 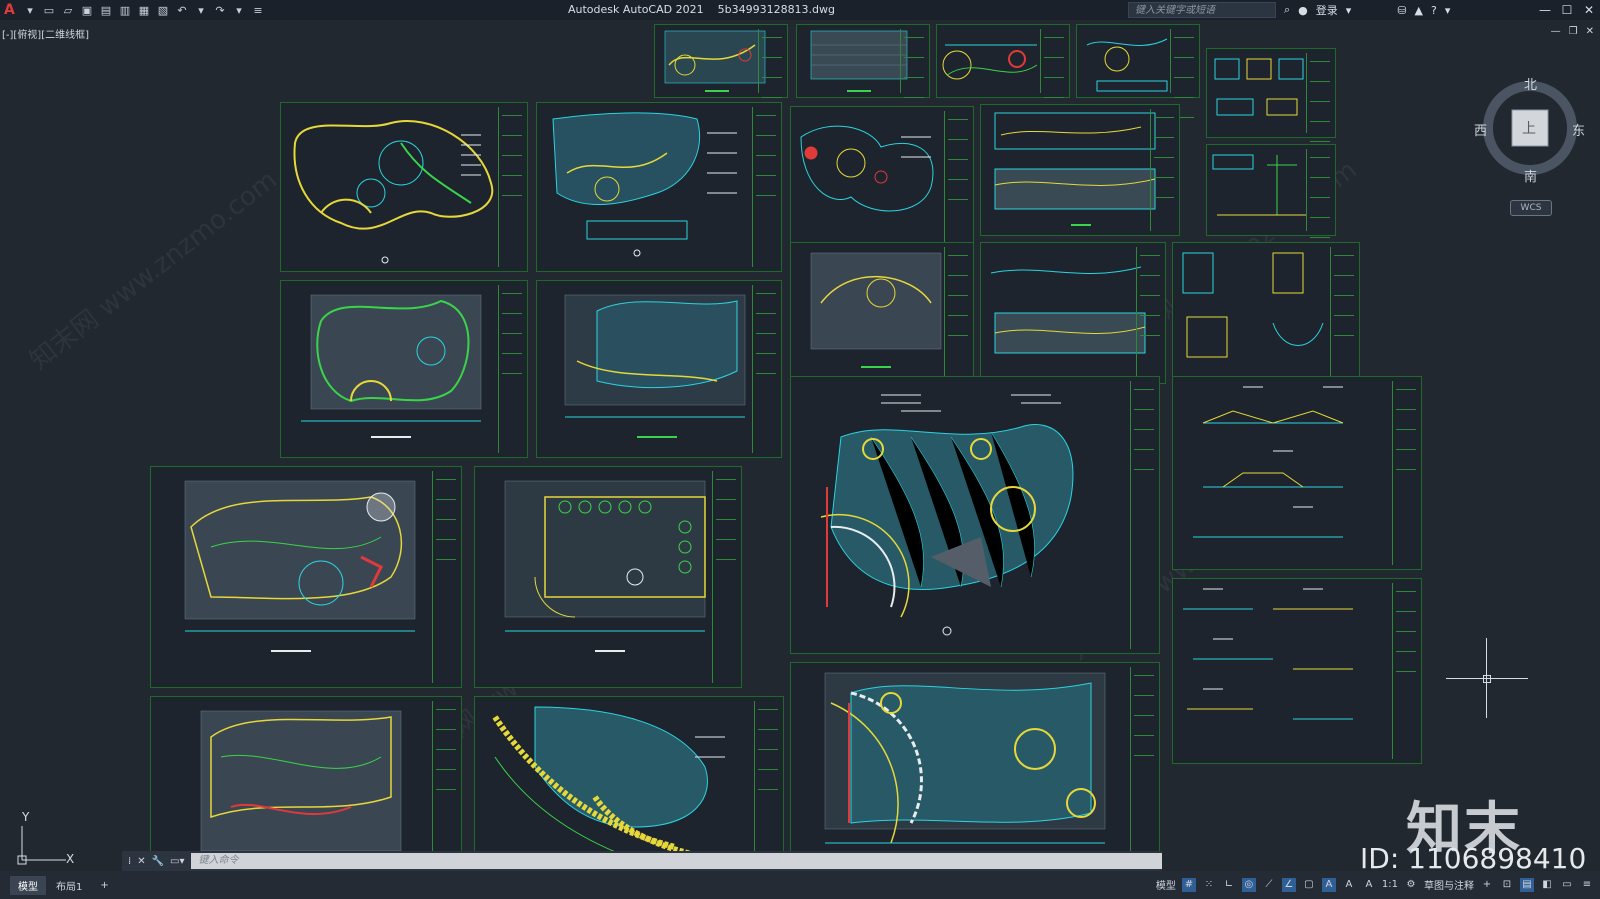 I want to click on command-line: ⁞ ✕ 🔧 ▭▾ 键入命令, so click(x=642, y=861).